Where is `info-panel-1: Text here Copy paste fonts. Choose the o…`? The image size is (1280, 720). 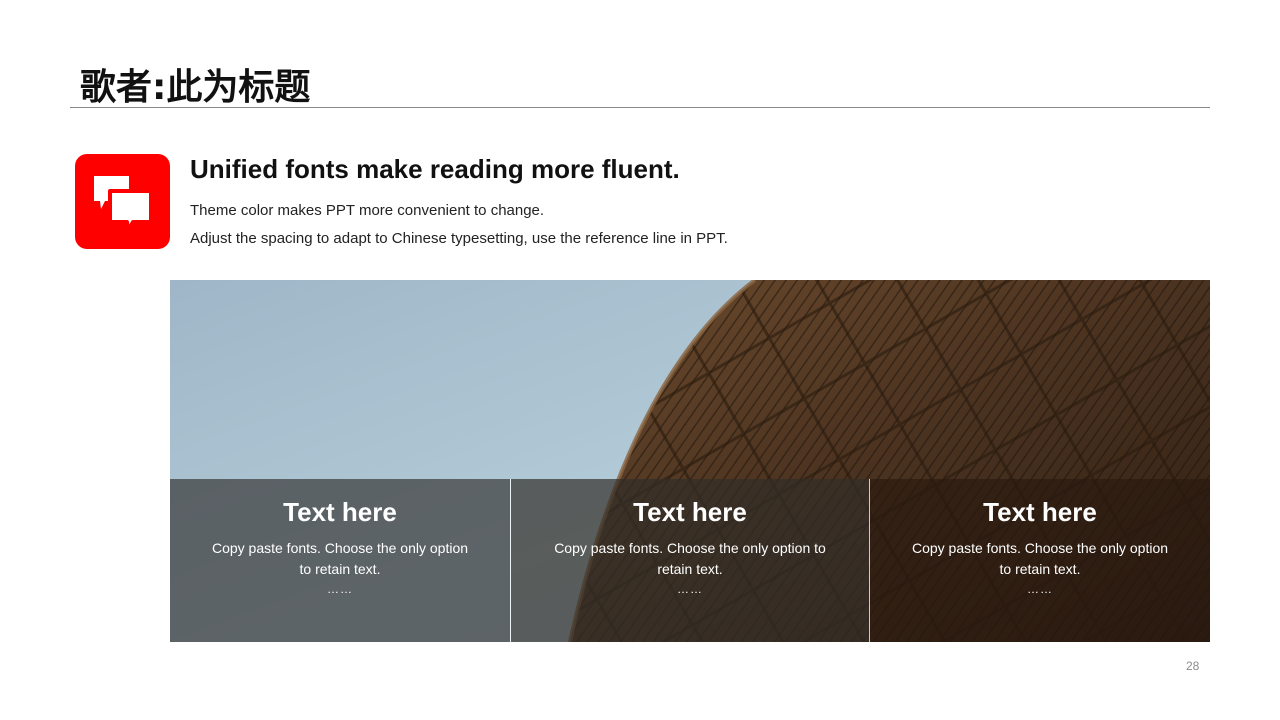 info-panel-1: Text here Copy paste fonts. Choose the o… is located at coordinates (340, 560).